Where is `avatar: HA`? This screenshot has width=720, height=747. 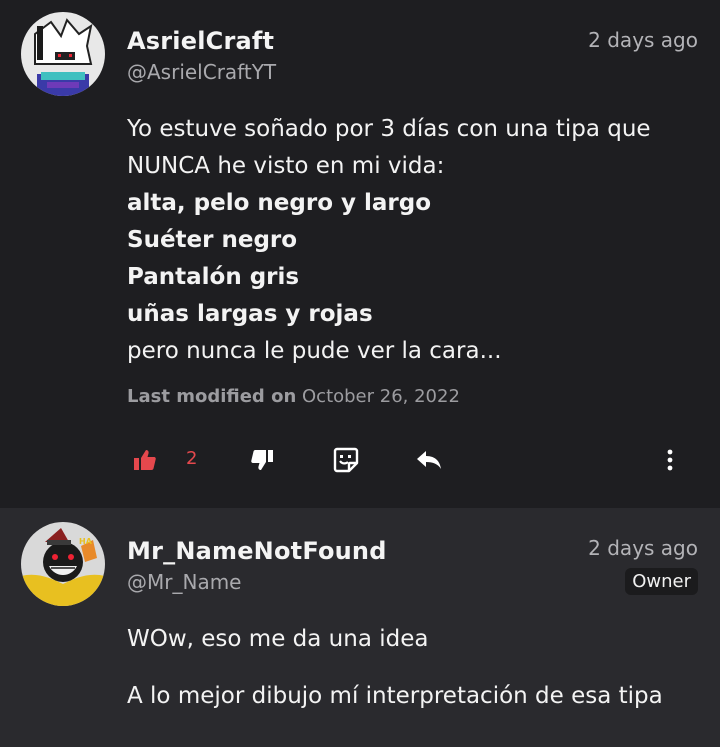
avatar: HA is located at coordinates (63, 564).